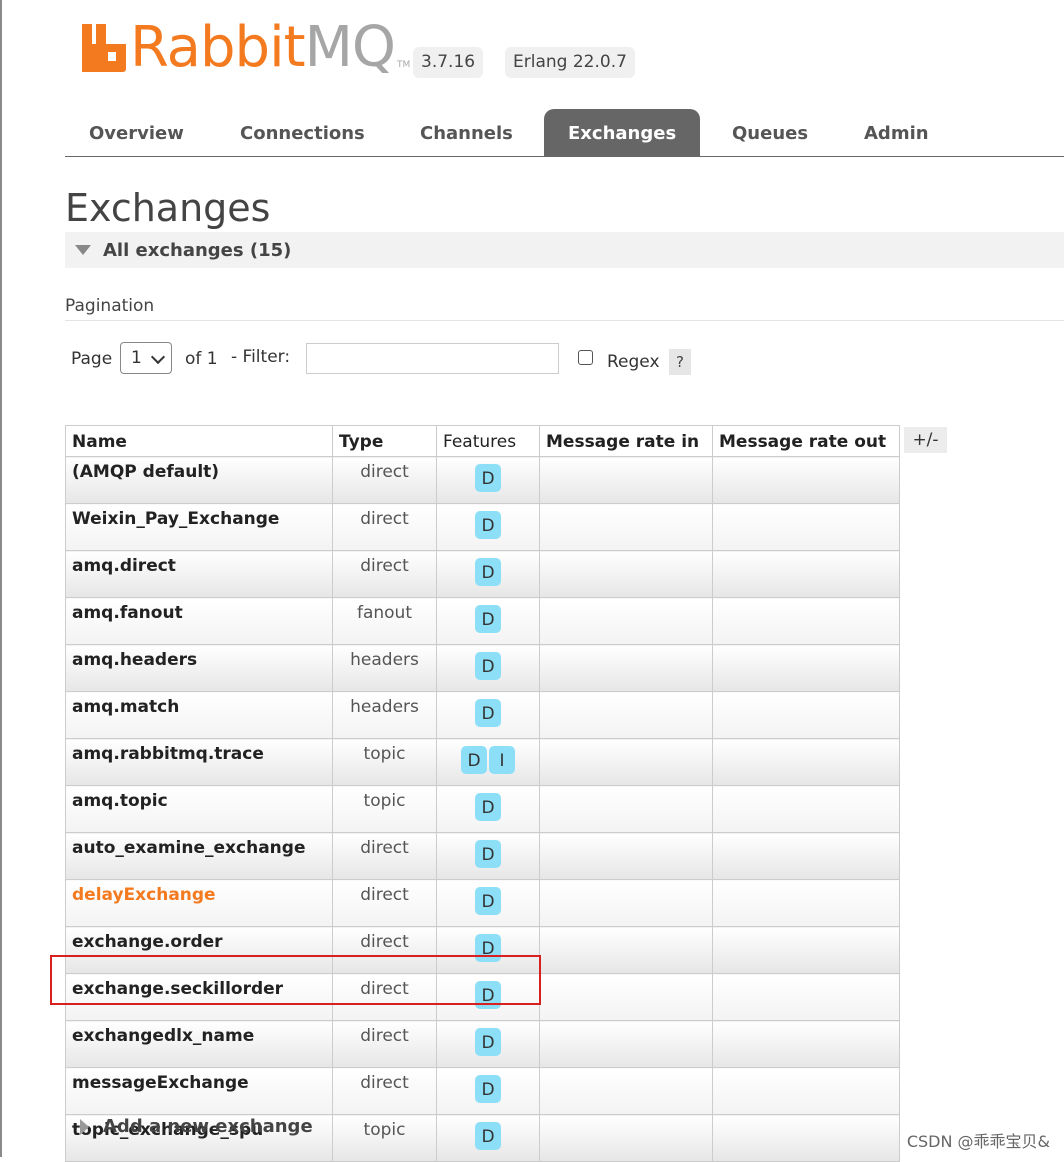 Image resolution: width=1064 pixels, height=1162 pixels. I want to click on tab-overview: Overview, so click(136, 132).